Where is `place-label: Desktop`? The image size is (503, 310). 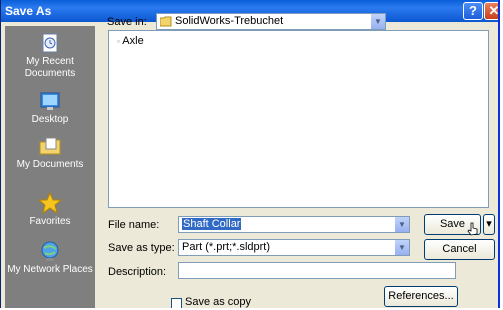 place-label: Desktop is located at coordinates (50, 119).